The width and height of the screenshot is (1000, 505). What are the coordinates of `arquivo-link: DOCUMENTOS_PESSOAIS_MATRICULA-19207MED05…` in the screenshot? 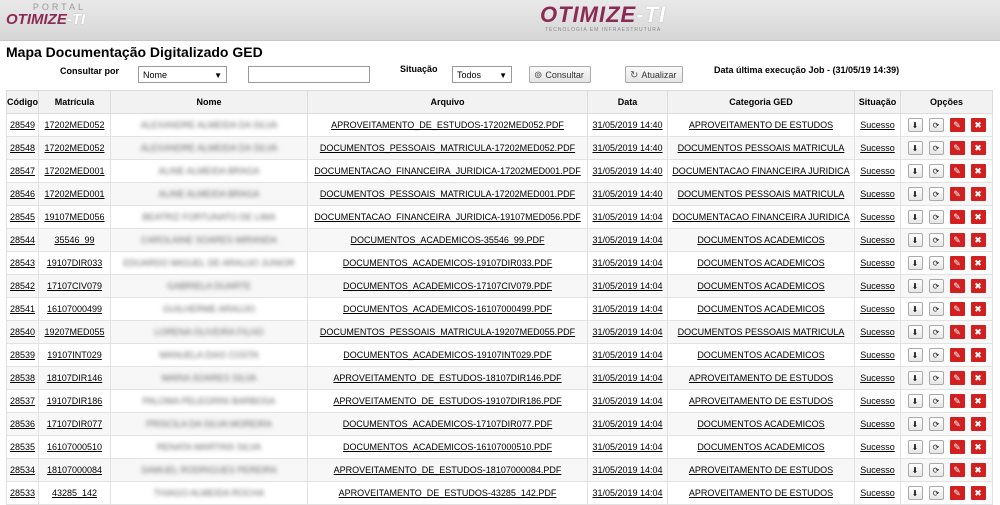 It's located at (447, 332).